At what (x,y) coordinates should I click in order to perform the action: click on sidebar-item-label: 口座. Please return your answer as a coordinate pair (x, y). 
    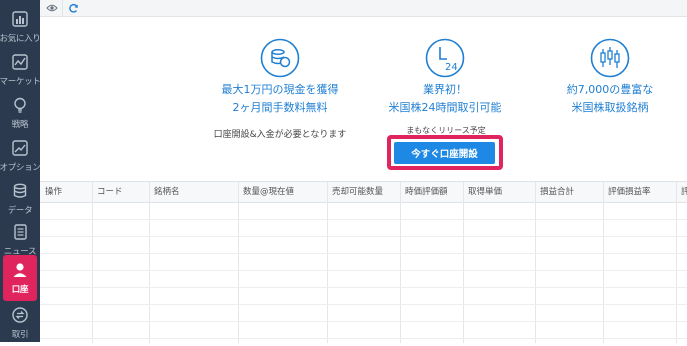
    Looking at the image, I should click on (20, 290).